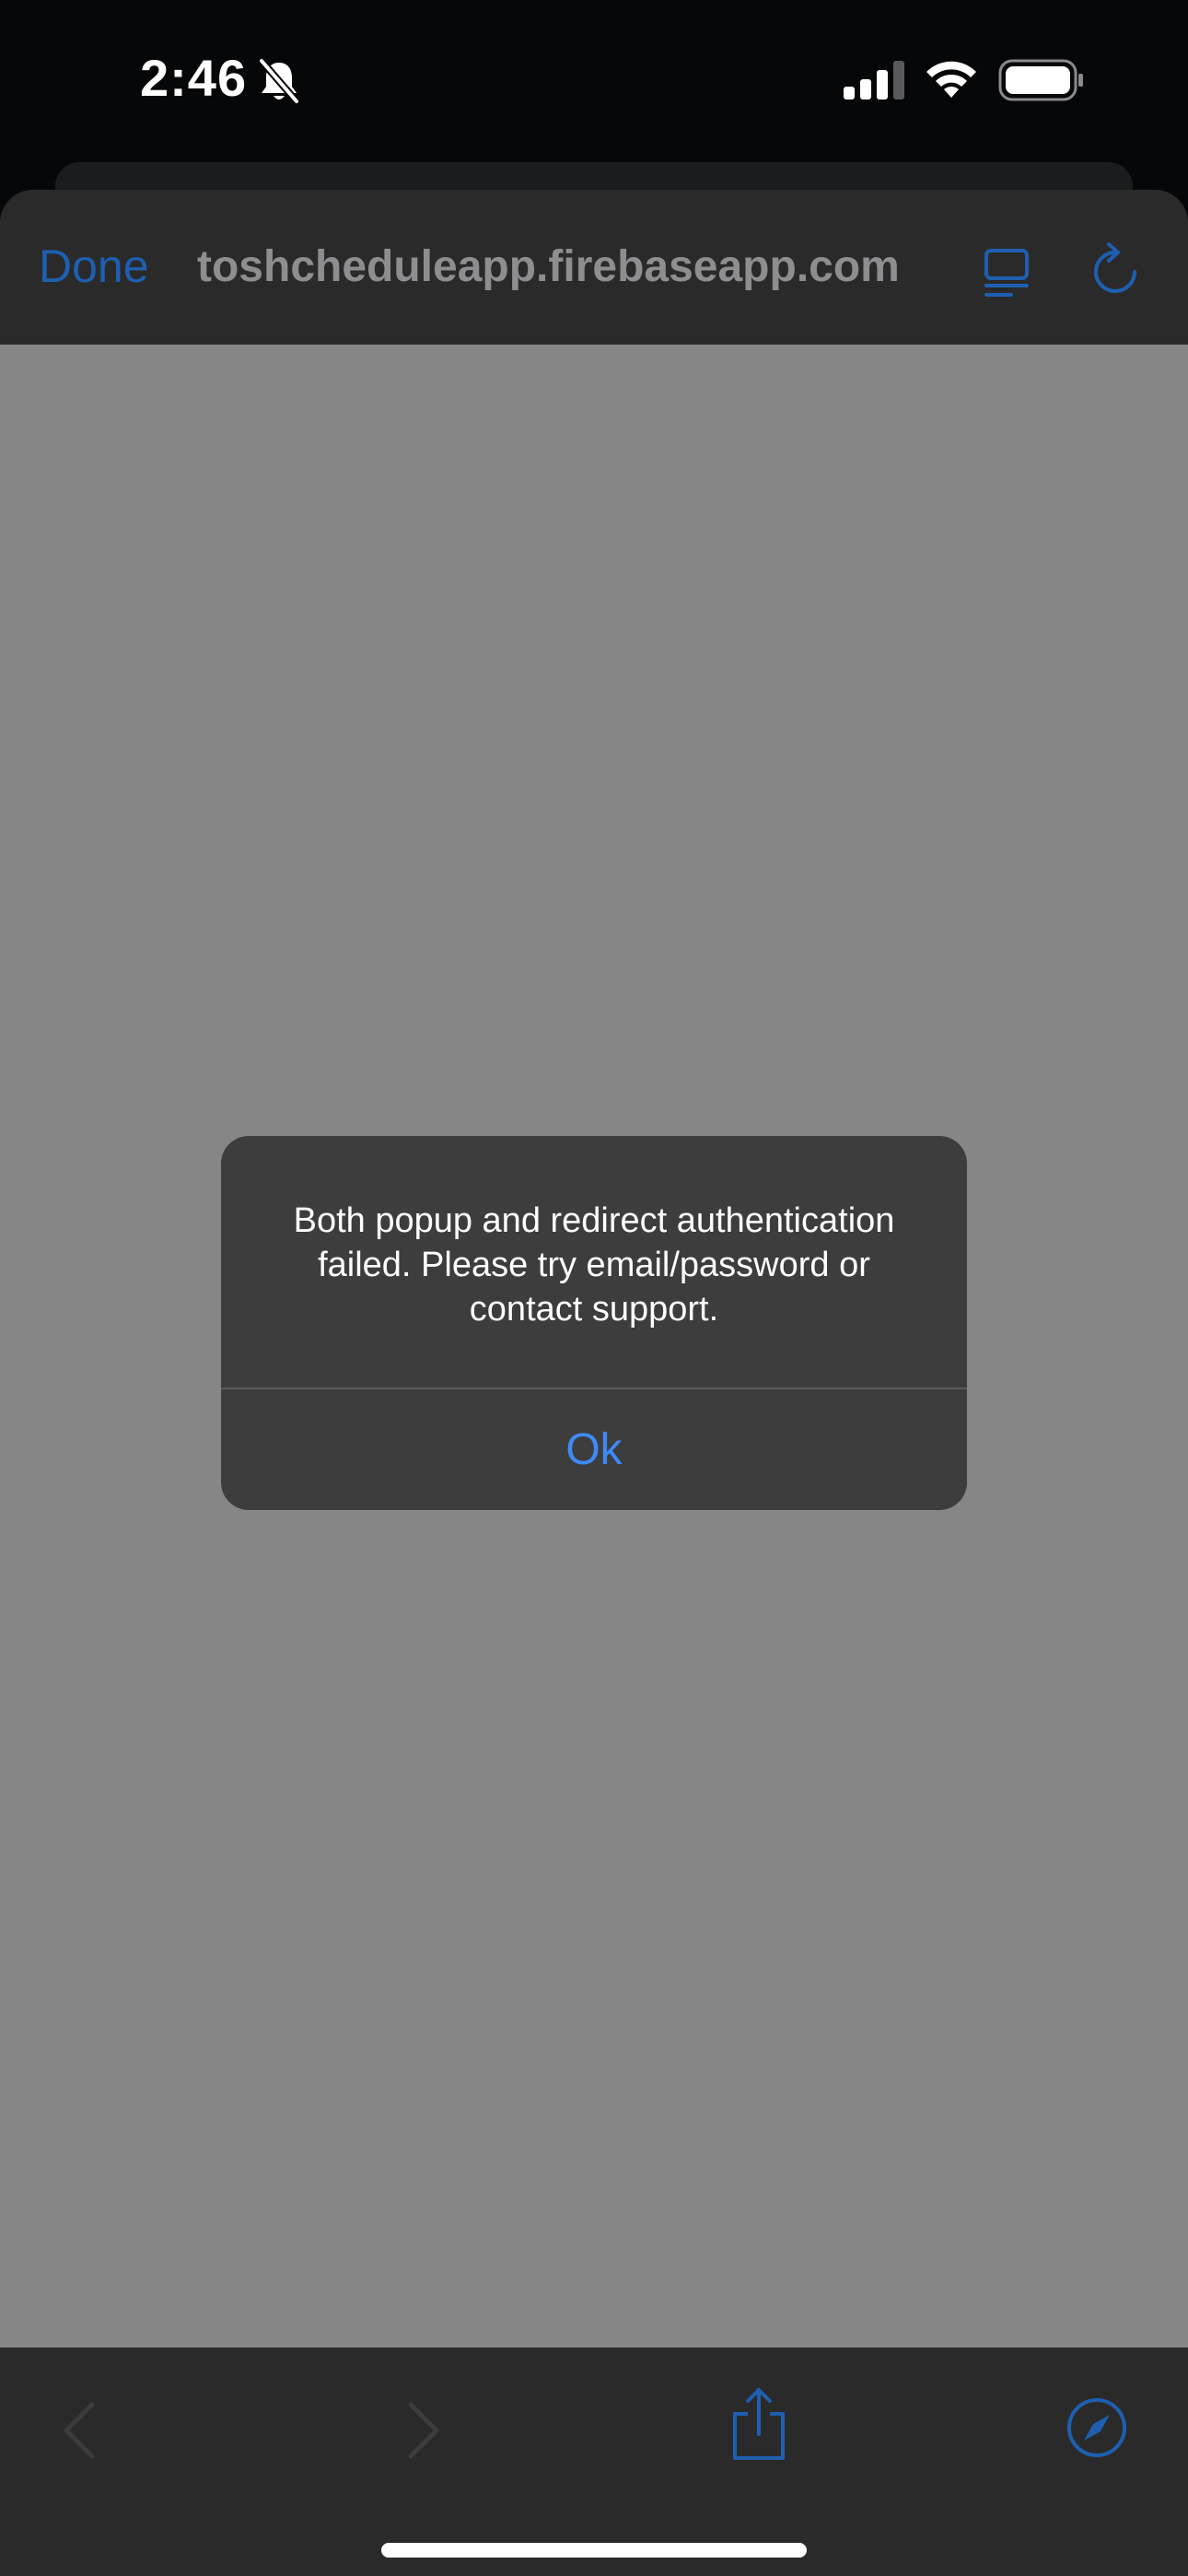 The width and height of the screenshot is (1188, 2576). Describe the element at coordinates (758, 2424) in the screenshot. I see `share-icon` at that location.